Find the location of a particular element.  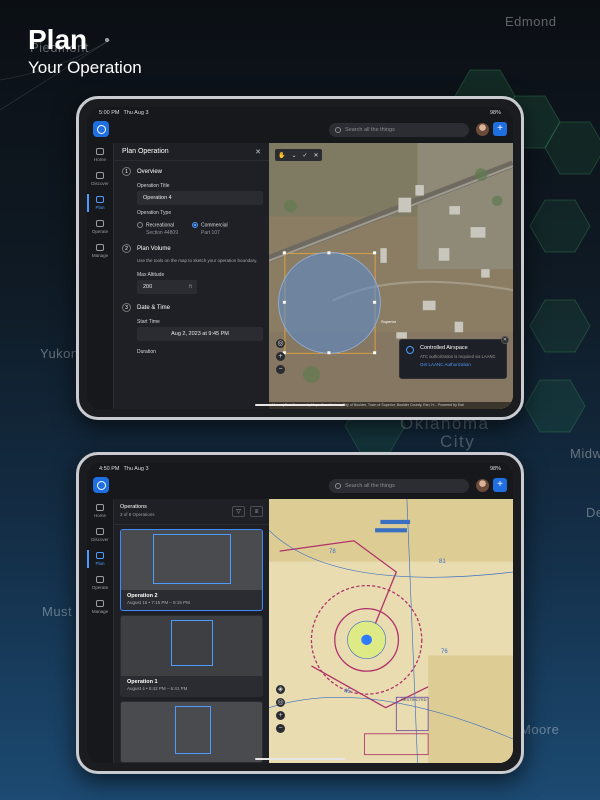

operation-title-input: Operation 4 is located at coordinates (200, 198).